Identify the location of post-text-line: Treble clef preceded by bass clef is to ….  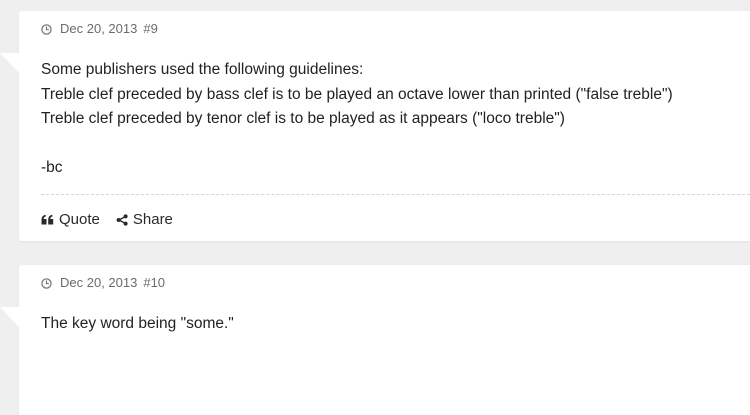
(357, 94).